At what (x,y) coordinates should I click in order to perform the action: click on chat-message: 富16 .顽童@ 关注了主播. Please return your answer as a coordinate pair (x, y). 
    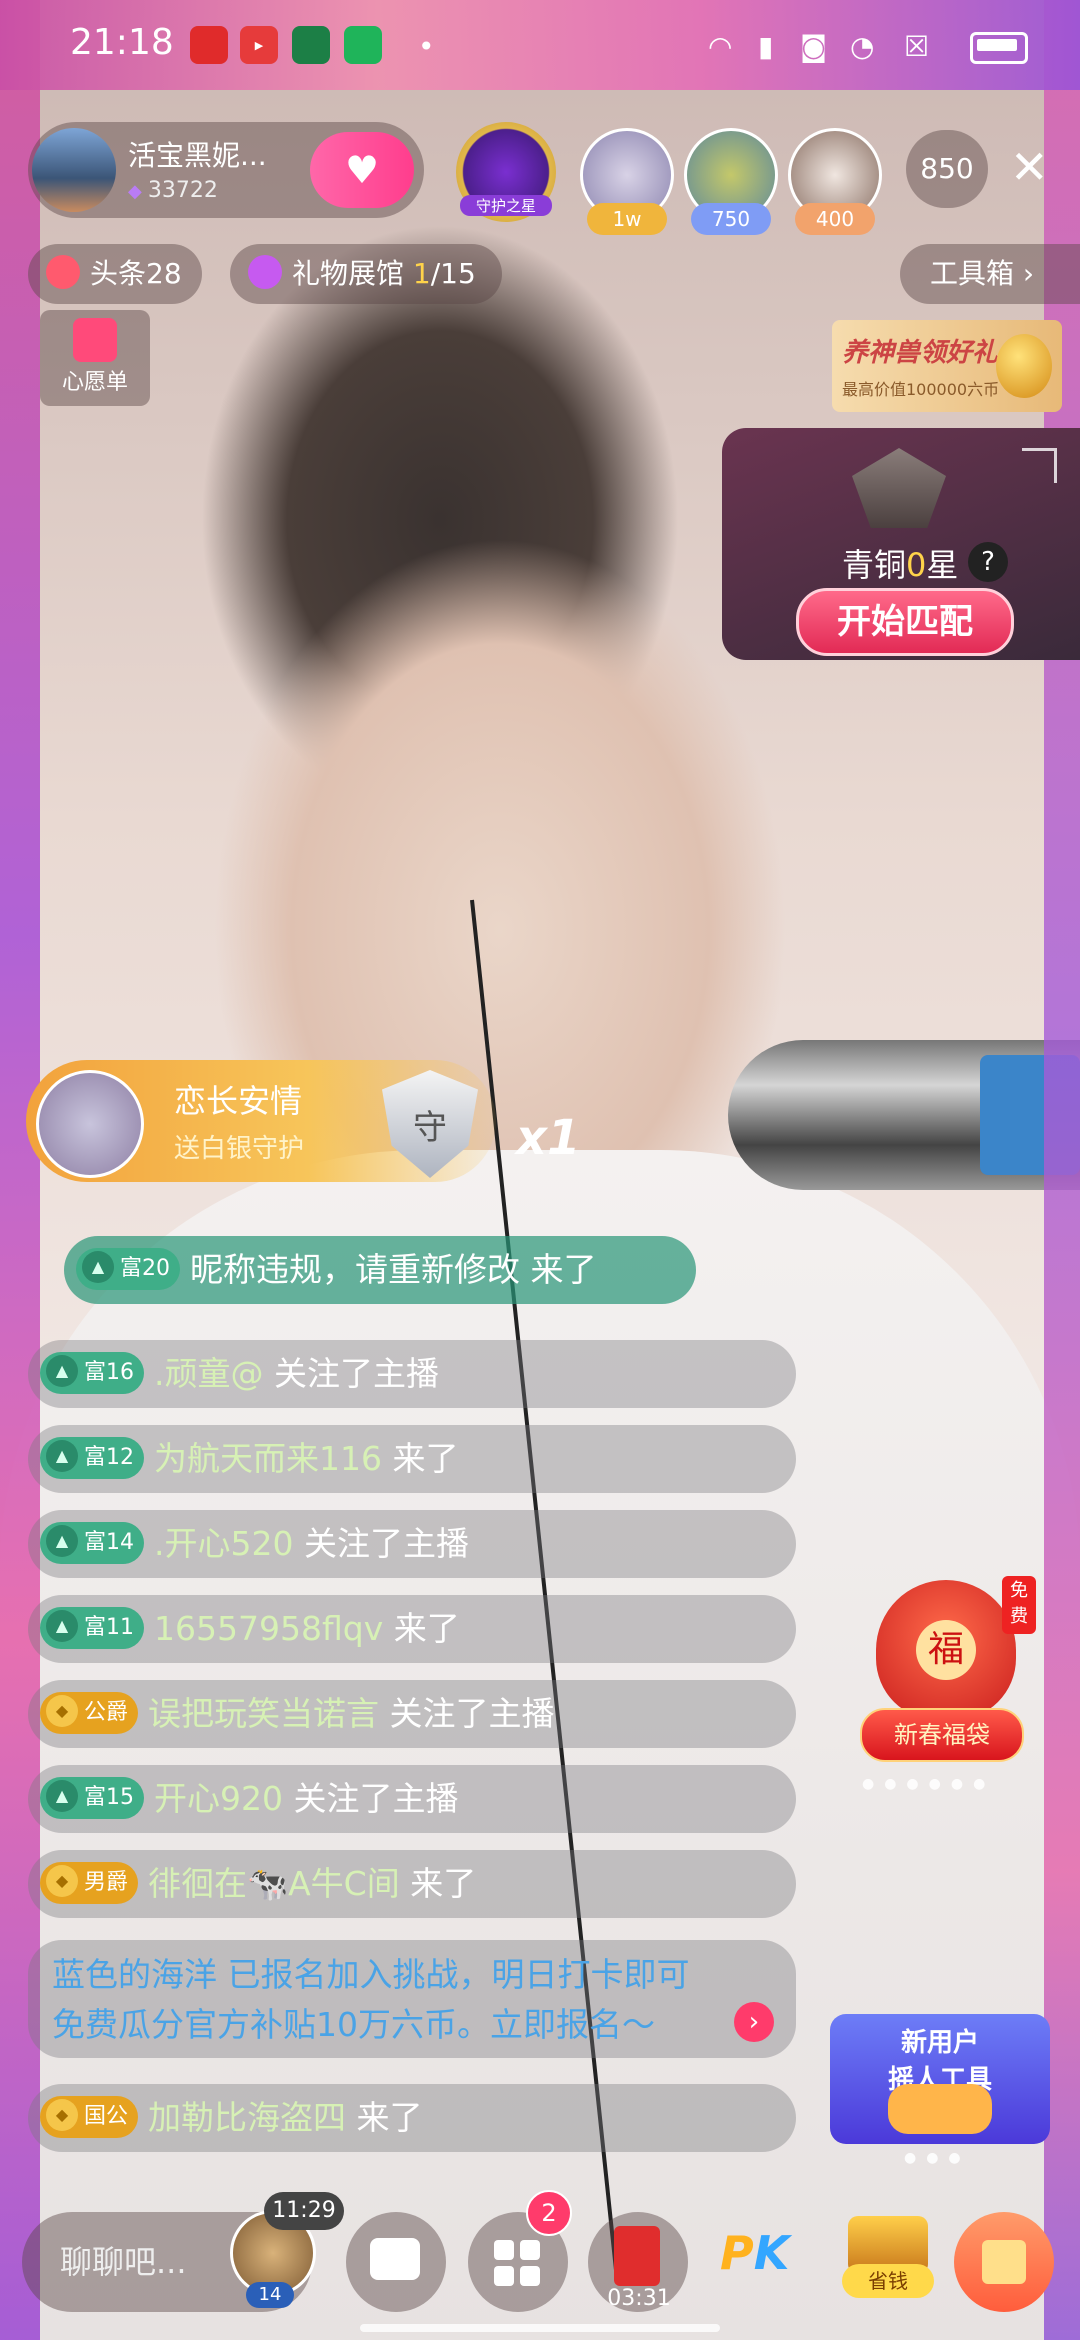
    Looking at the image, I should click on (412, 1374).